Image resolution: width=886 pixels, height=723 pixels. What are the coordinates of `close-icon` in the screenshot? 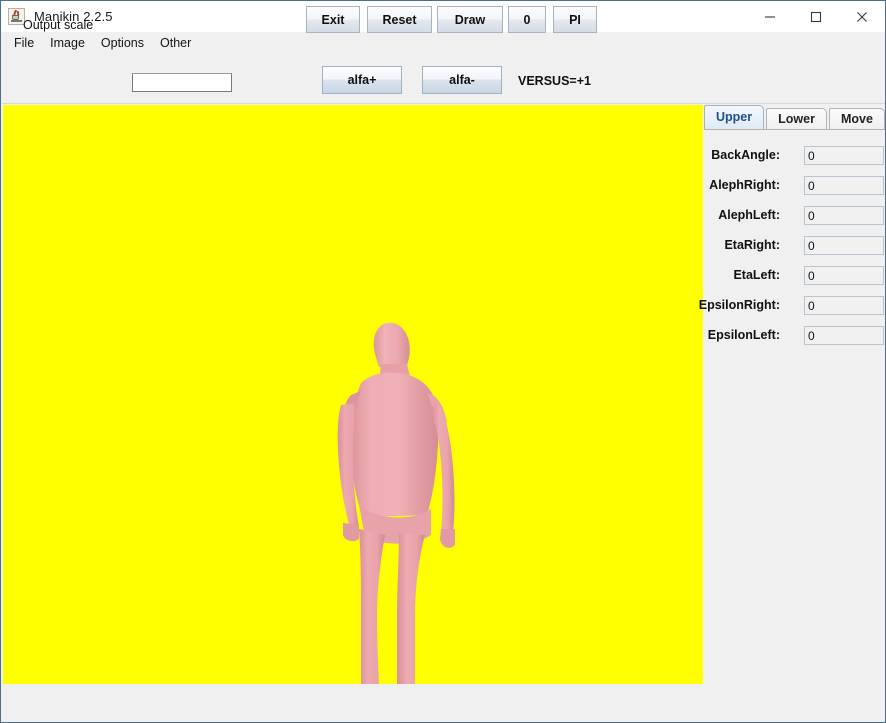 It's located at (862, 16).